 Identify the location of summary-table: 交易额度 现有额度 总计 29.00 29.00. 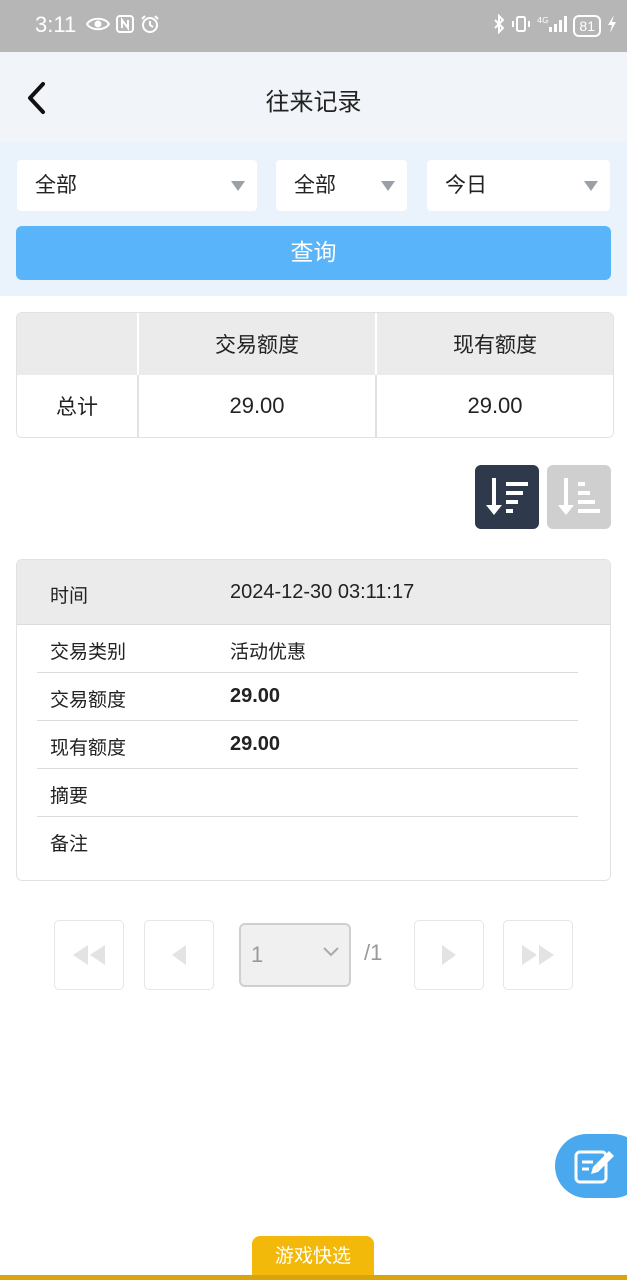
(315, 375).